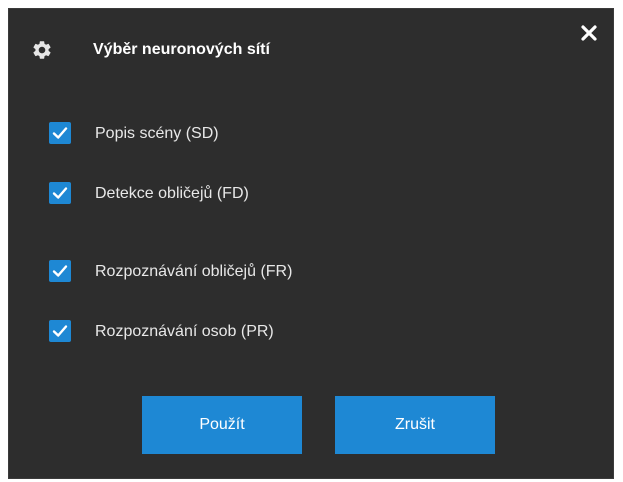 The height and width of the screenshot is (482, 623). I want to click on gear-icon, so click(42, 50).